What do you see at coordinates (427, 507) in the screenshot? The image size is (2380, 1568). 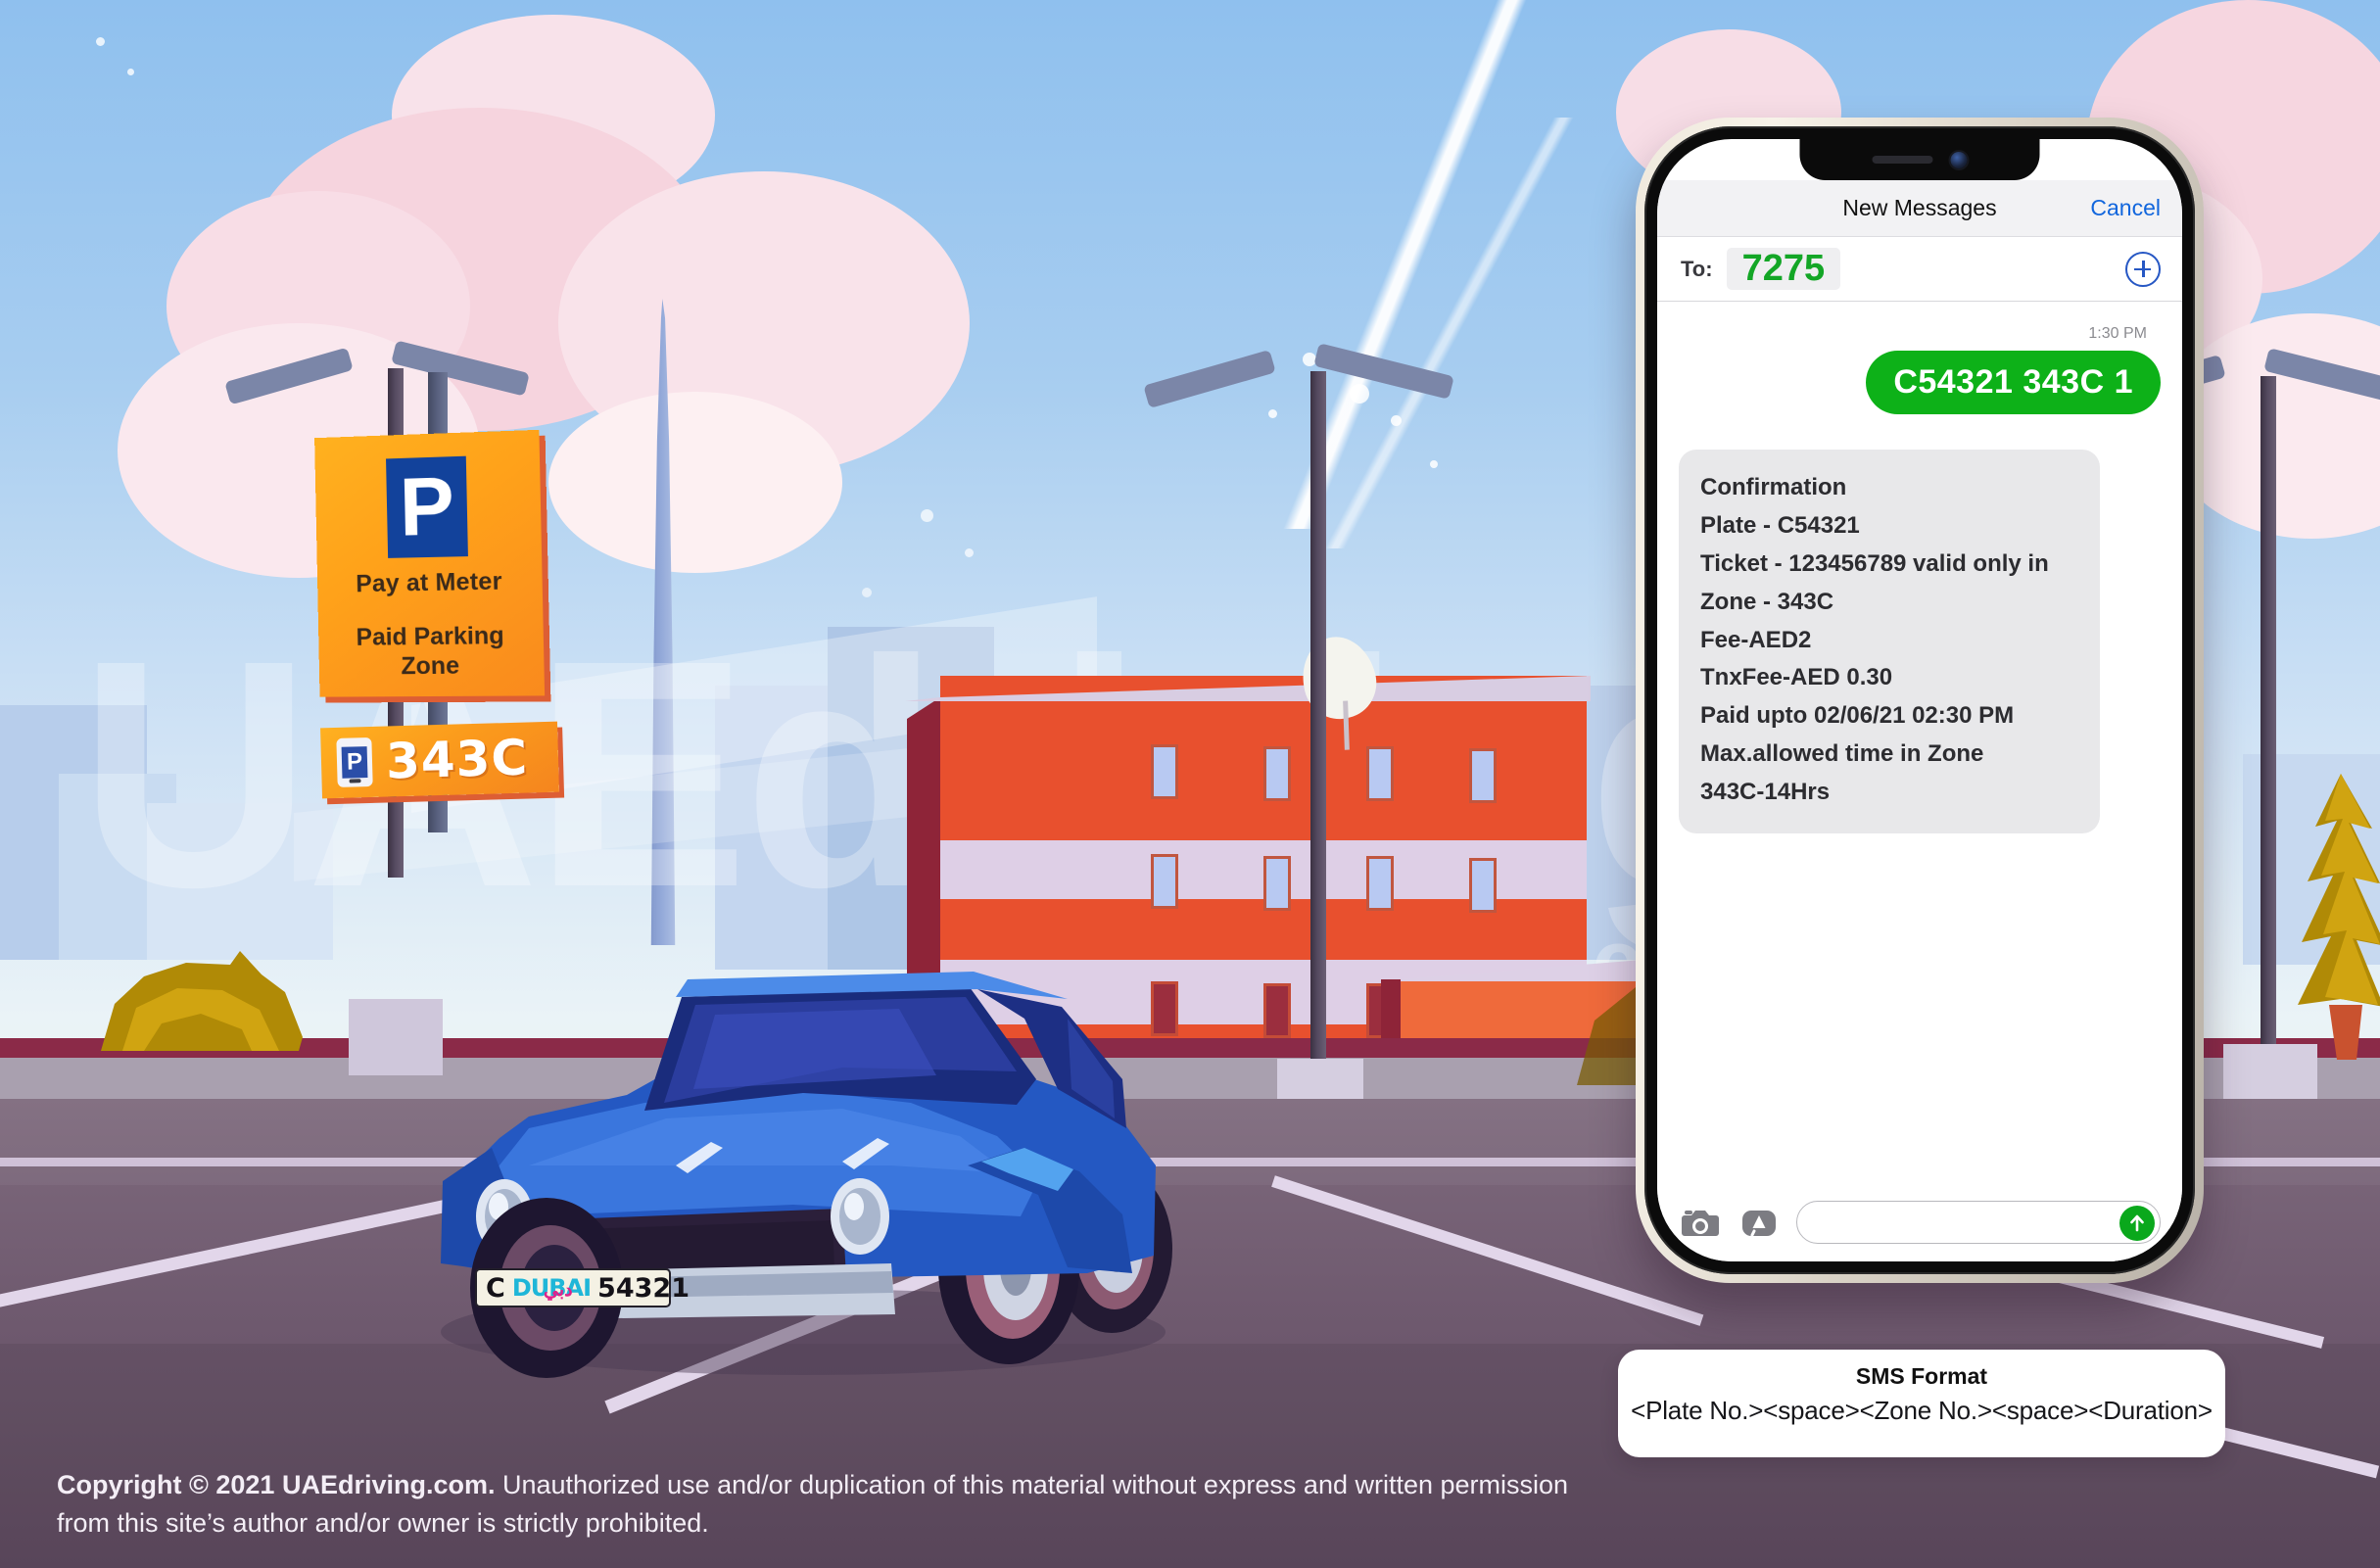 I see `parking-p-icon: P` at bounding box center [427, 507].